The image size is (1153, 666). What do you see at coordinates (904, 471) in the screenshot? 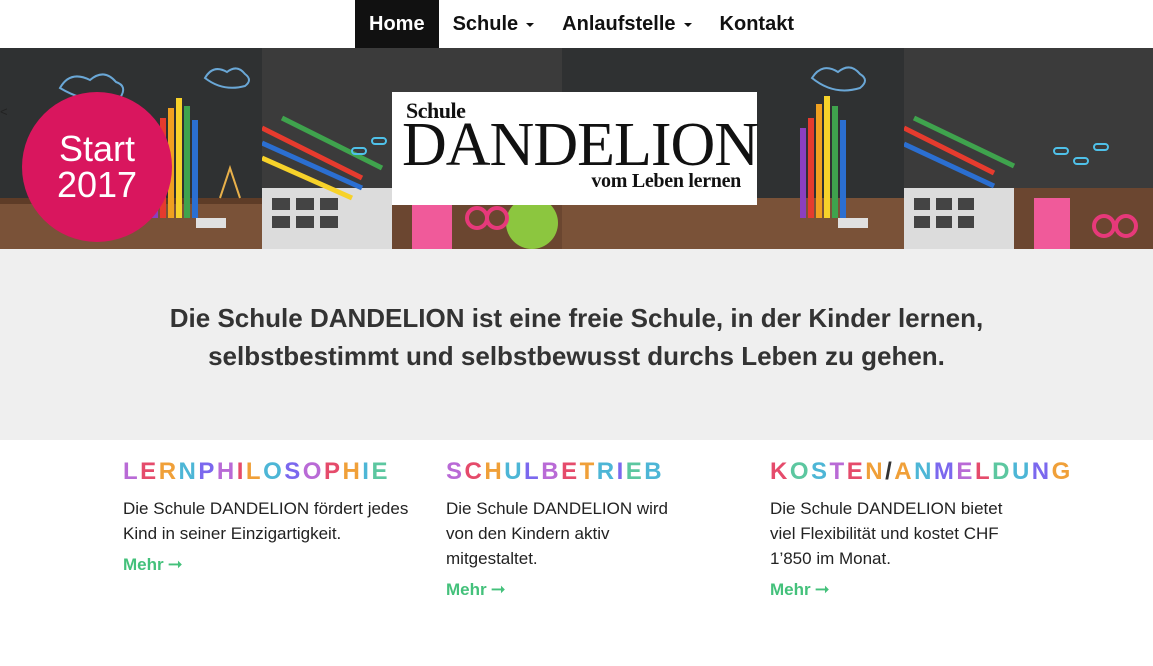
I see `title-letter: A` at bounding box center [904, 471].